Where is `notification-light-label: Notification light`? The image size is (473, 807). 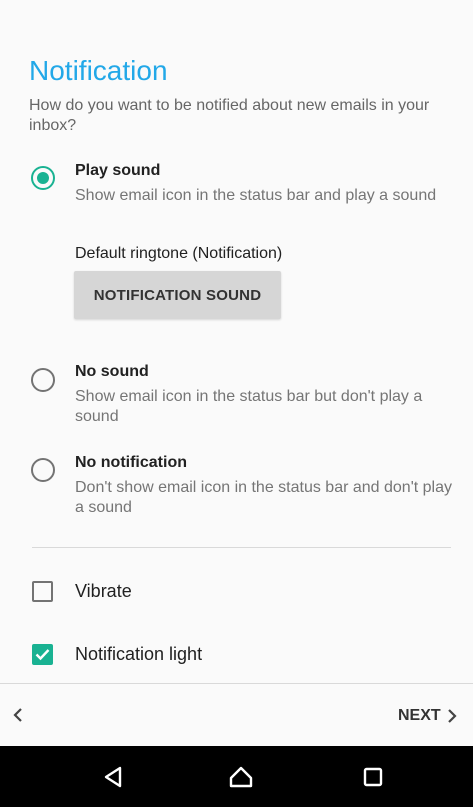 notification-light-label: Notification light is located at coordinates (139, 654).